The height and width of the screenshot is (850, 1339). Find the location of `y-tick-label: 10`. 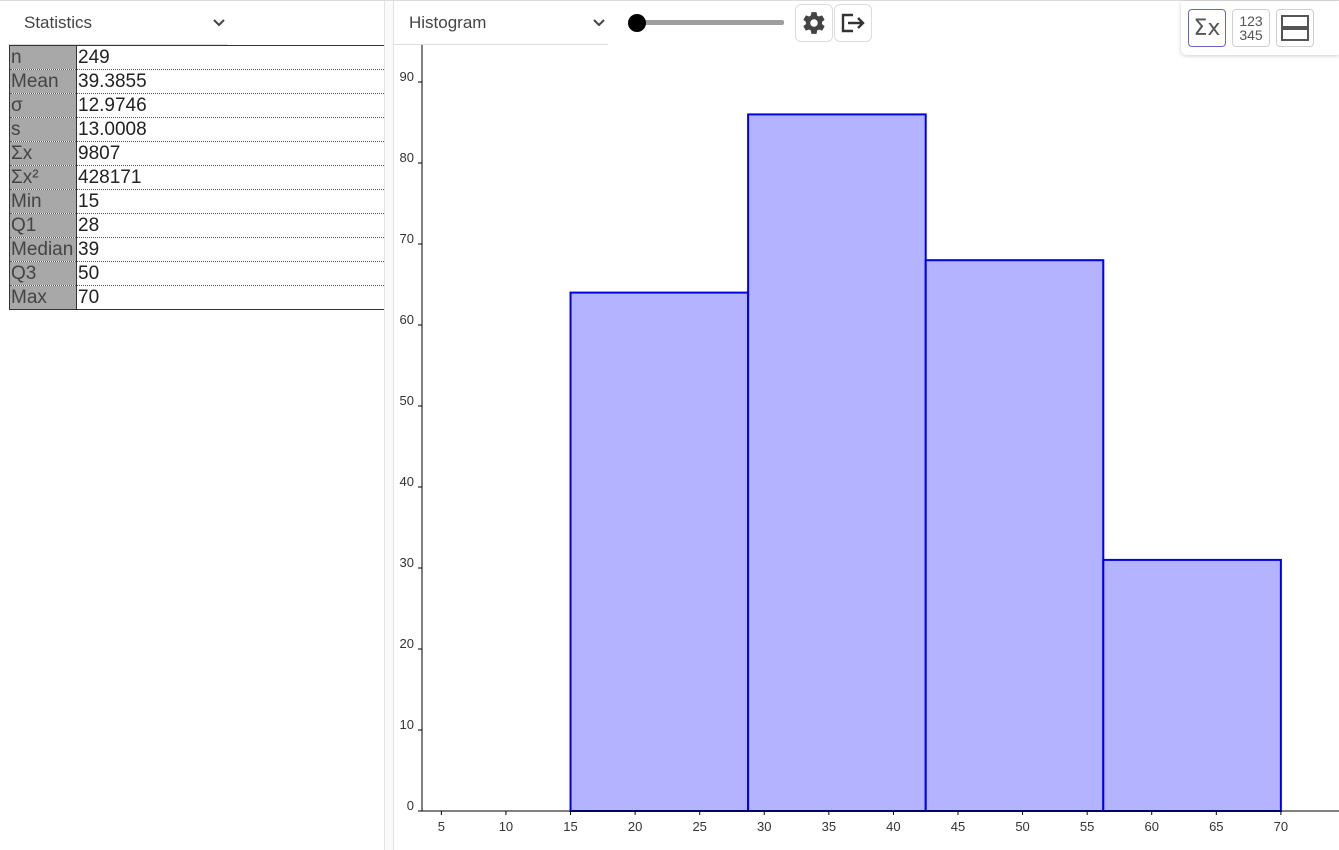

y-tick-label: 10 is located at coordinates (407, 724).